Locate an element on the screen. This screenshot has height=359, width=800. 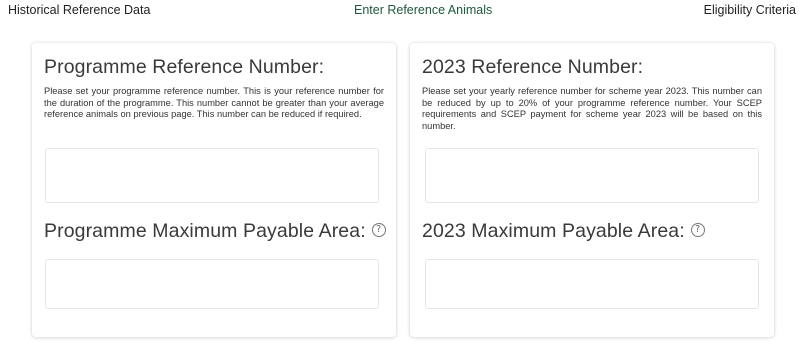
programme-max-payable-area-input is located at coordinates (212, 284).